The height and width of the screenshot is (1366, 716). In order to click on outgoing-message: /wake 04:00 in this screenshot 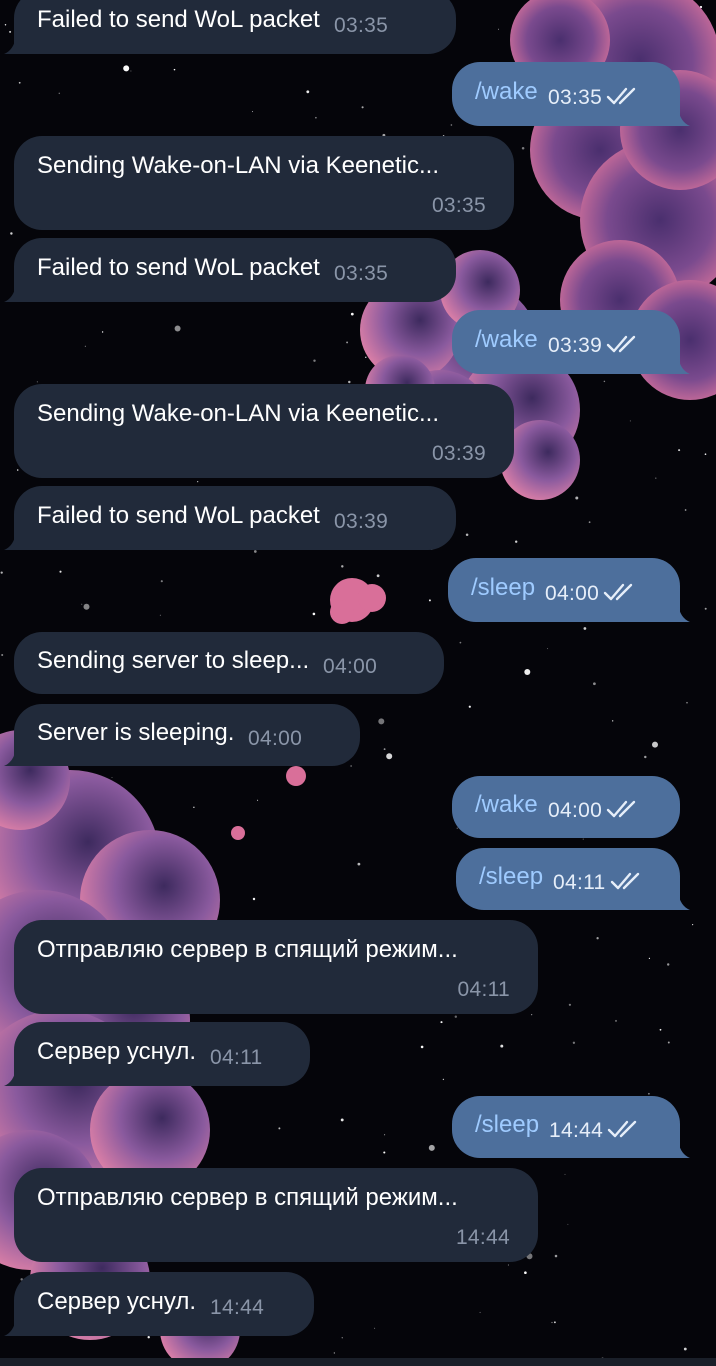, I will do `click(566, 807)`.